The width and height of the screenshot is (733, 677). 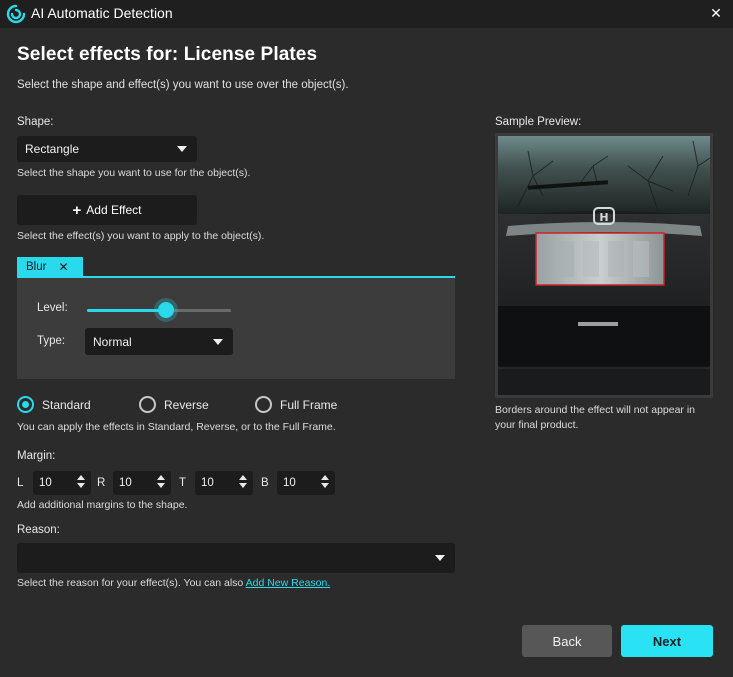 What do you see at coordinates (112, 341) in the screenshot?
I see `type-selected-value: Normal` at bounding box center [112, 341].